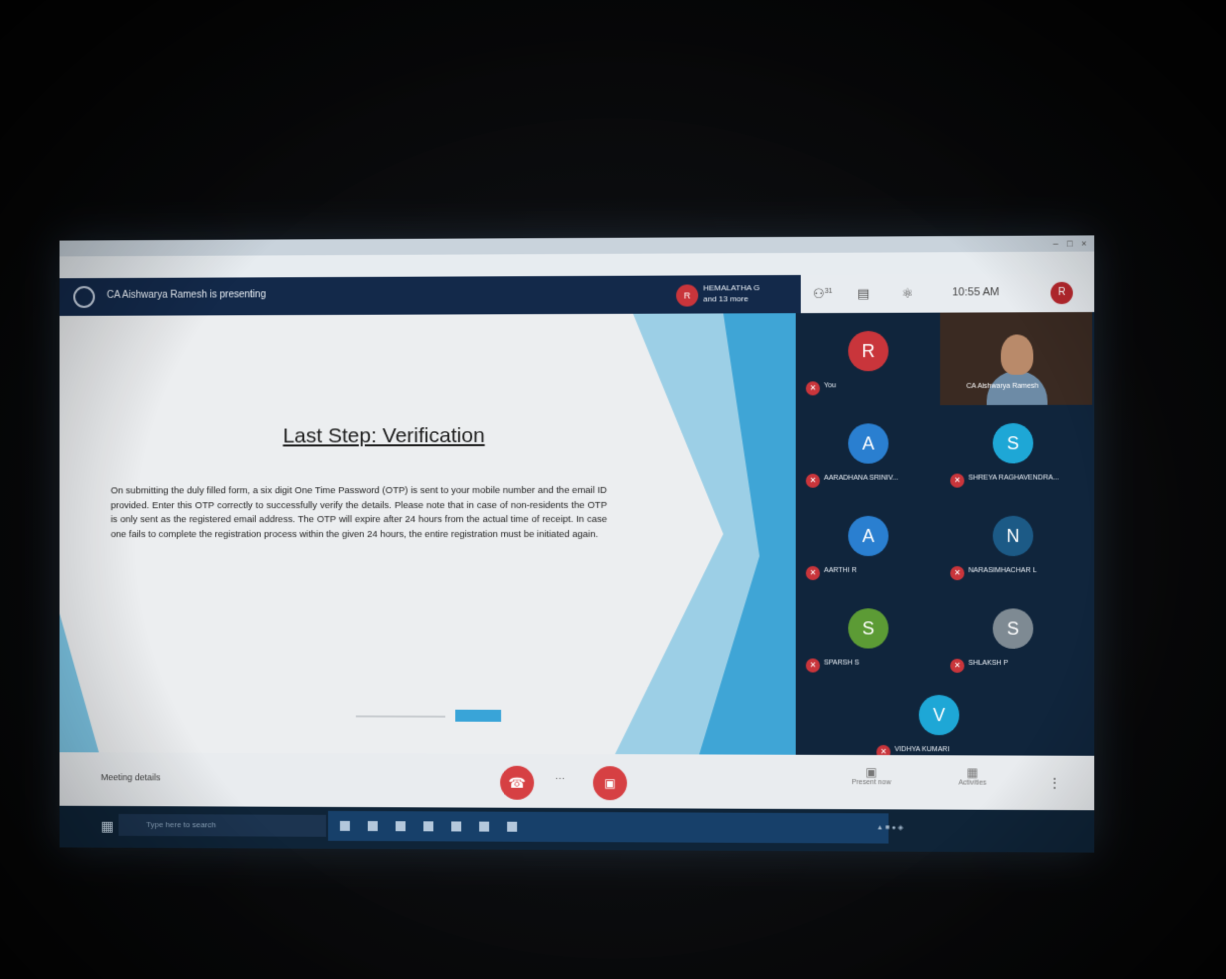  I want to click on camera-off-button: ▣, so click(610, 783).